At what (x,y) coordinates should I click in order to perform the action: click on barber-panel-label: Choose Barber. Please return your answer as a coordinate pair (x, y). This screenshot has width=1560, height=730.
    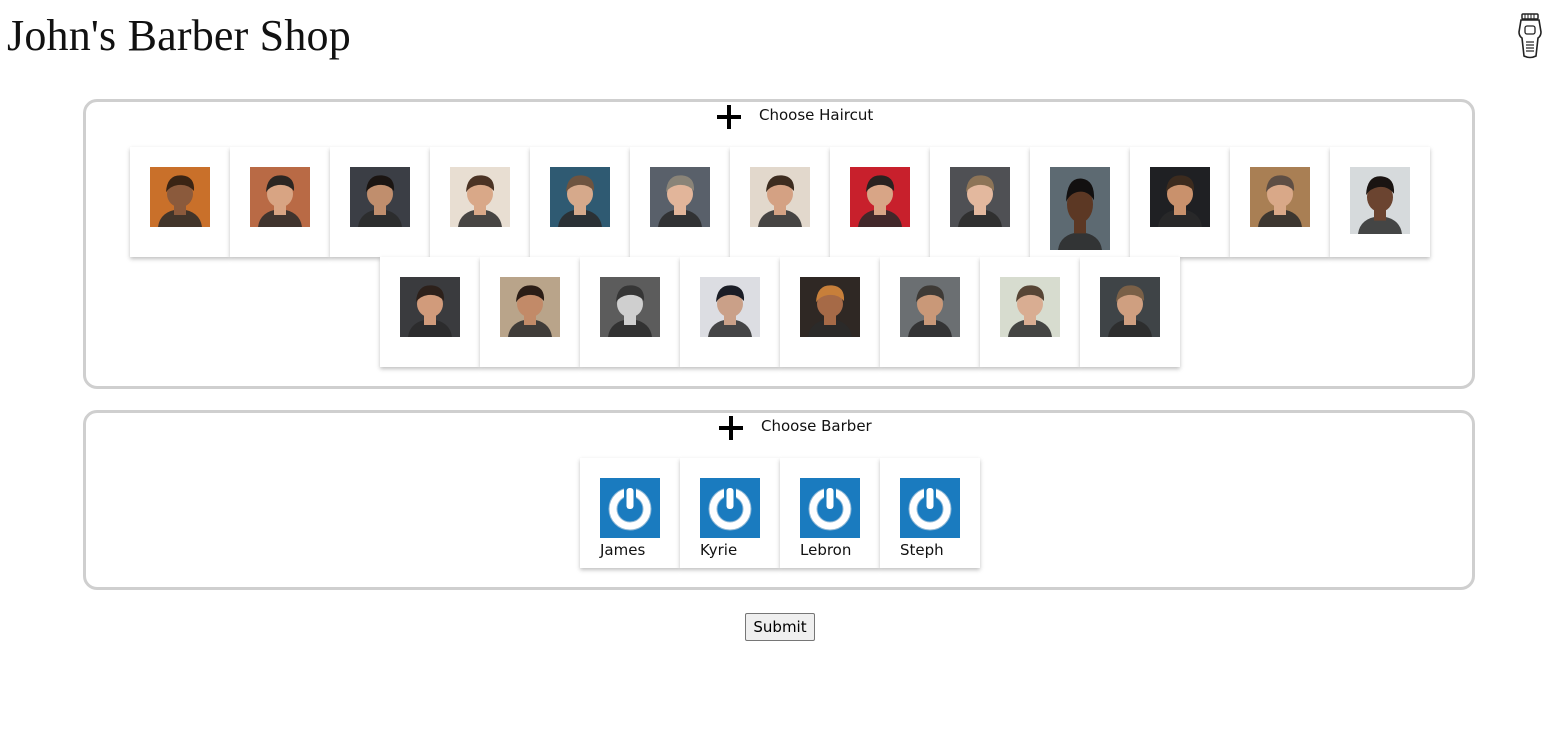
    Looking at the image, I should click on (816, 426).